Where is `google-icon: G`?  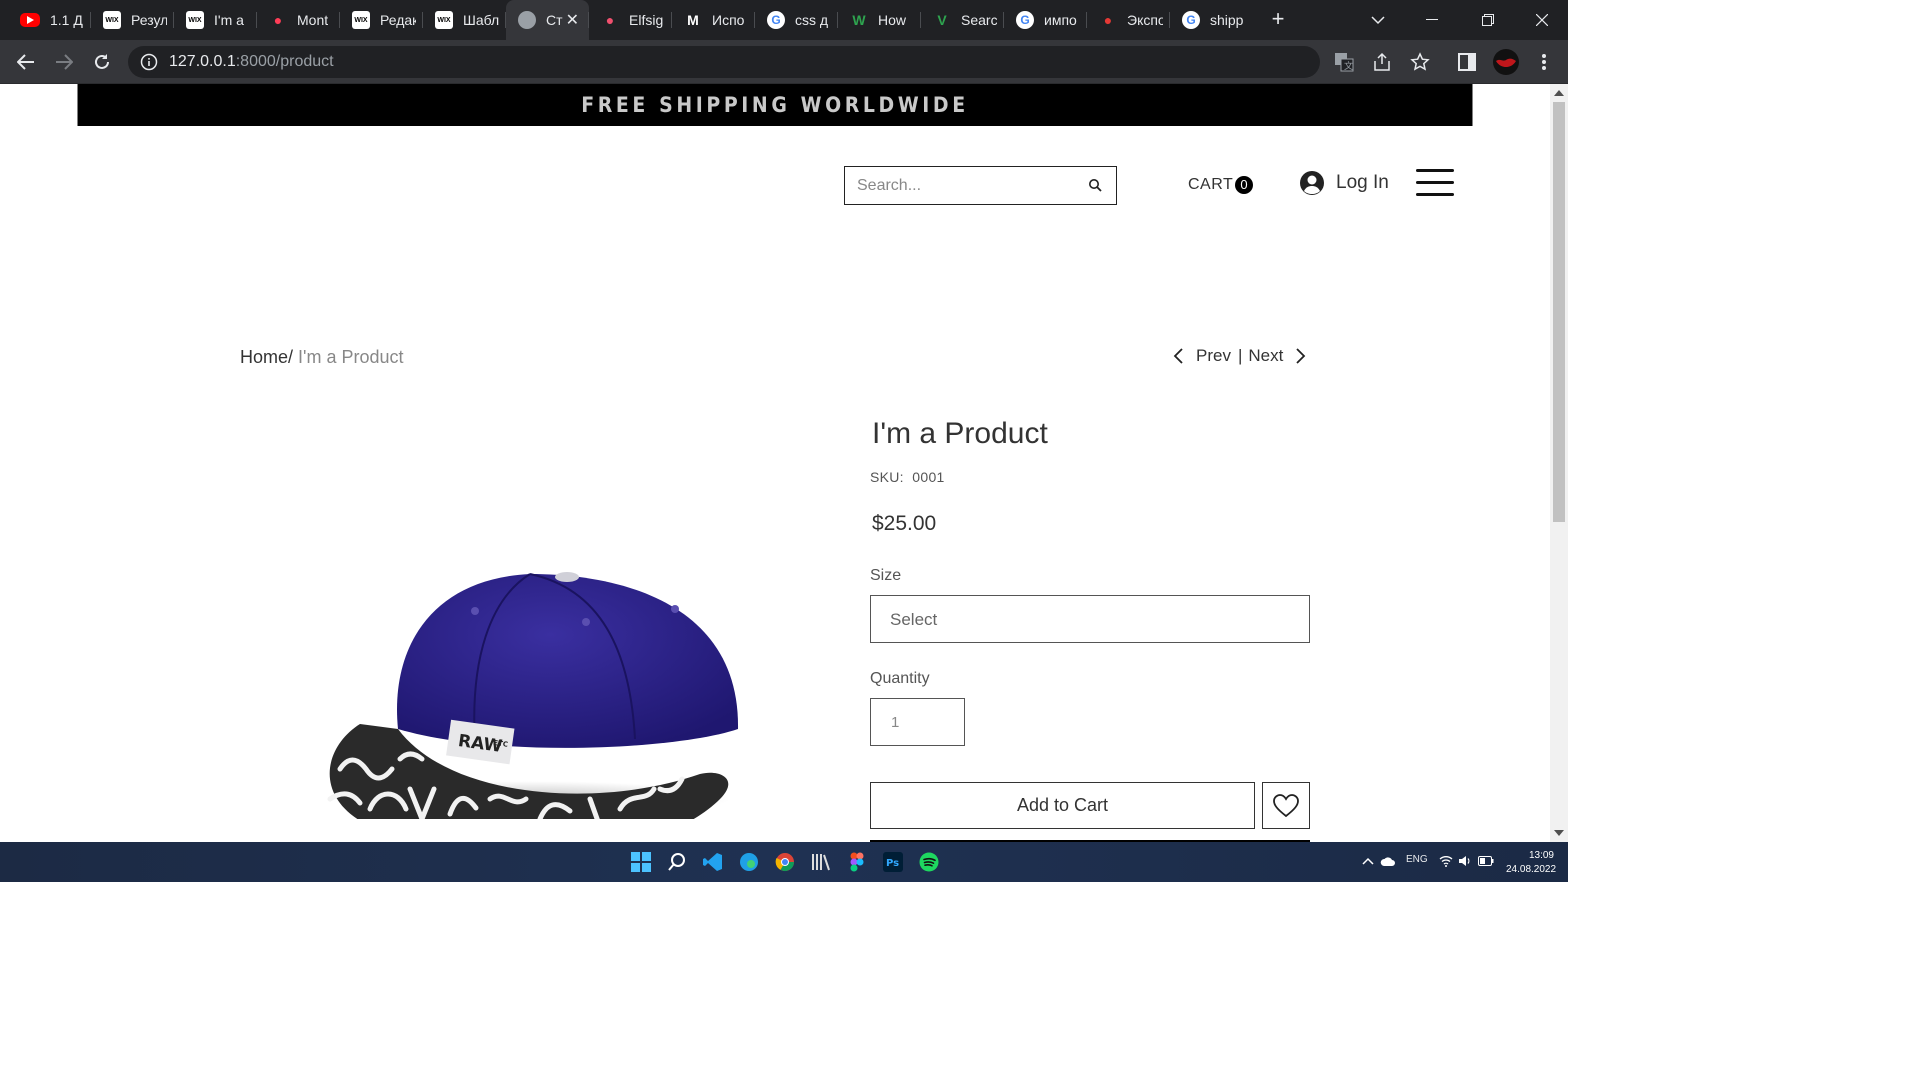 google-icon: G is located at coordinates (776, 20).